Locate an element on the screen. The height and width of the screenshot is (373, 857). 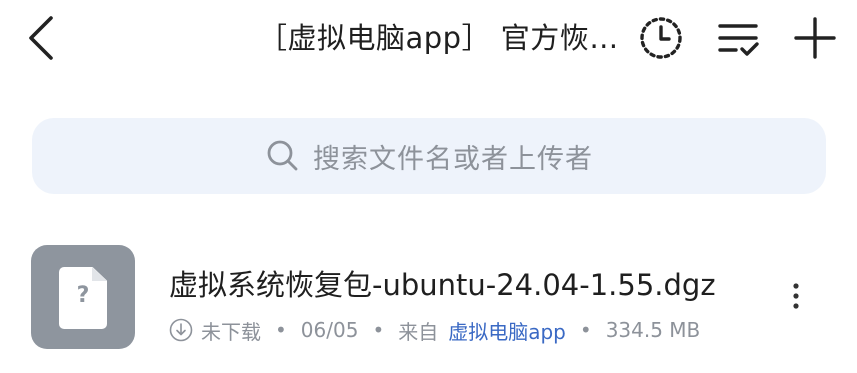
clock-history-icon is located at coordinates (661, 38).